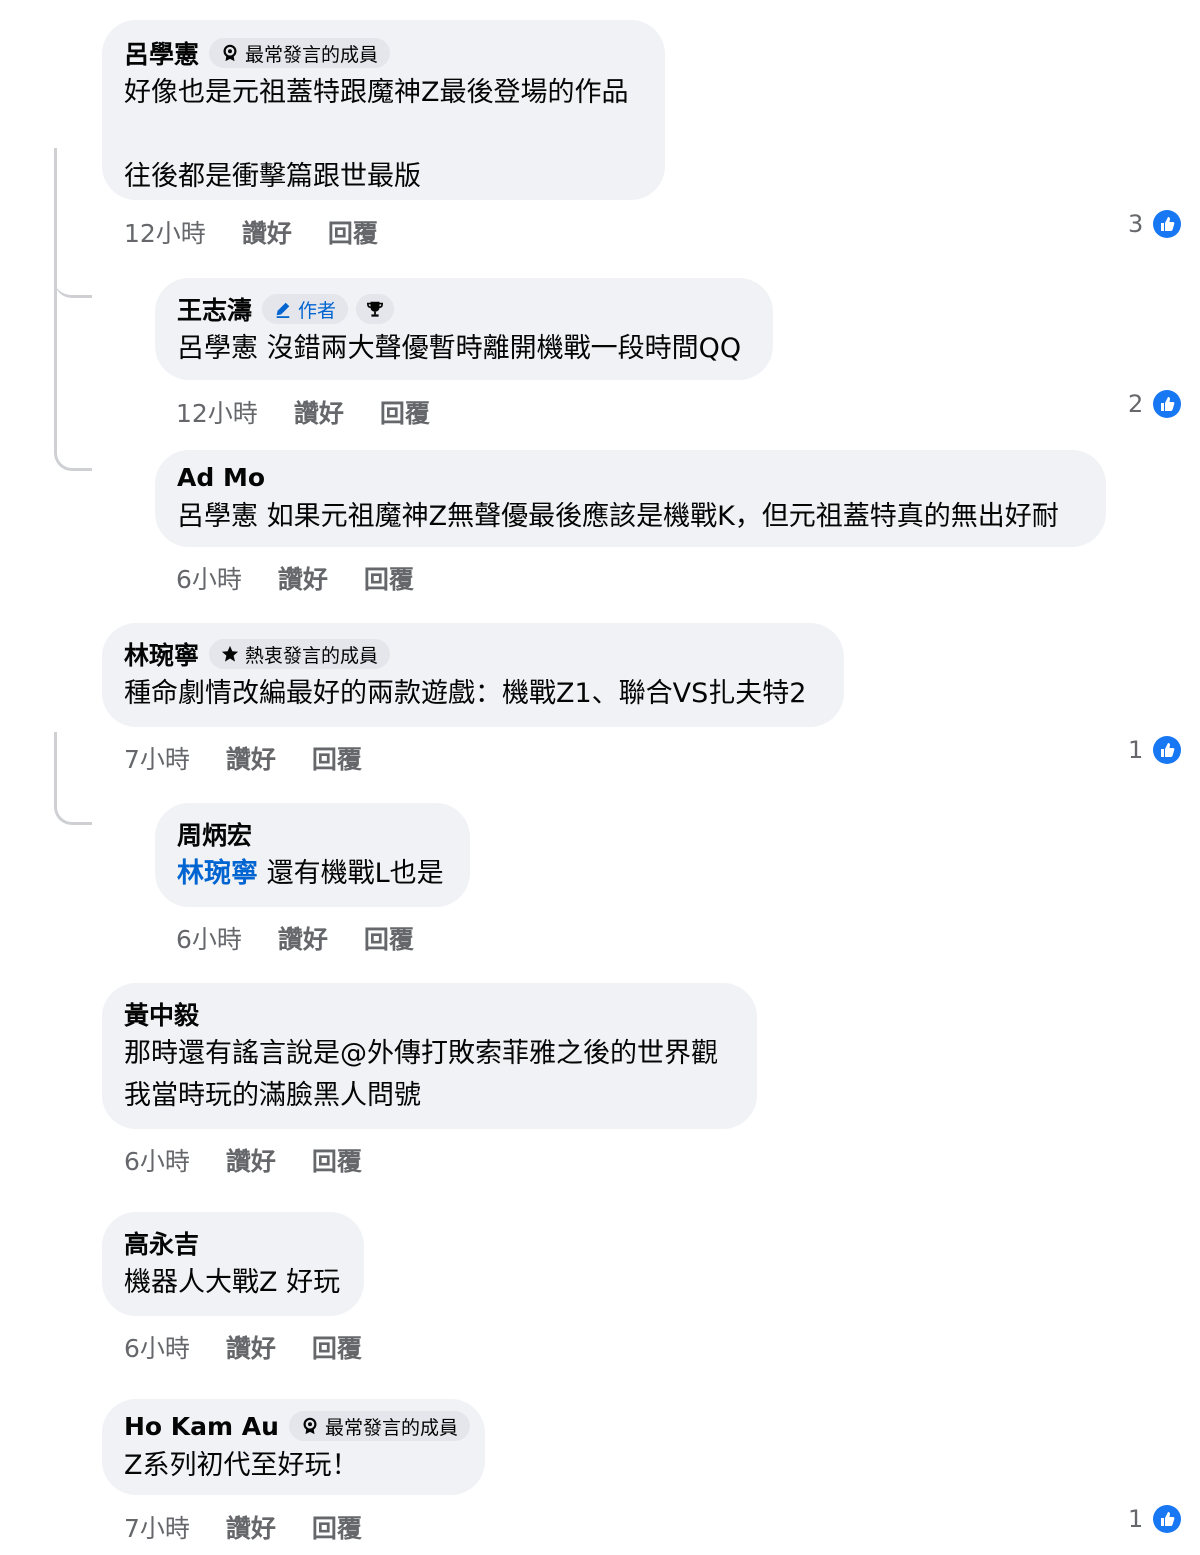 Image resolution: width=1200 pixels, height=1555 pixels. What do you see at coordinates (161, 1243) in the screenshot?
I see `comment-author: 高永吉` at bounding box center [161, 1243].